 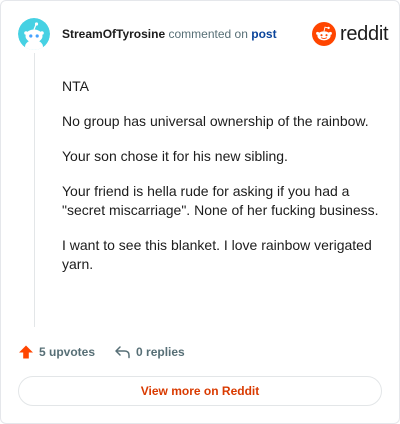 I want to click on user-avatar, so click(x=34, y=34).